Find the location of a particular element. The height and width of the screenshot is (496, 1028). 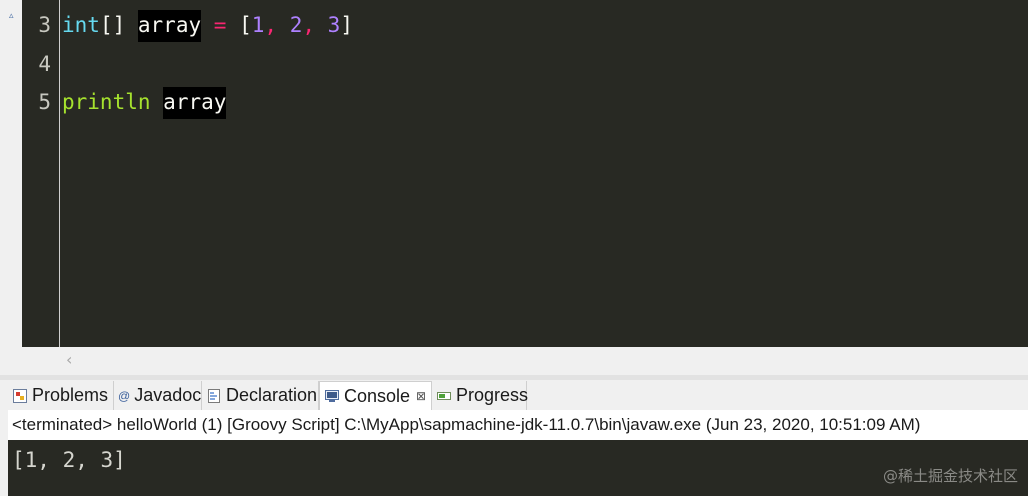

problems-icon is located at coordinates (20, 396).